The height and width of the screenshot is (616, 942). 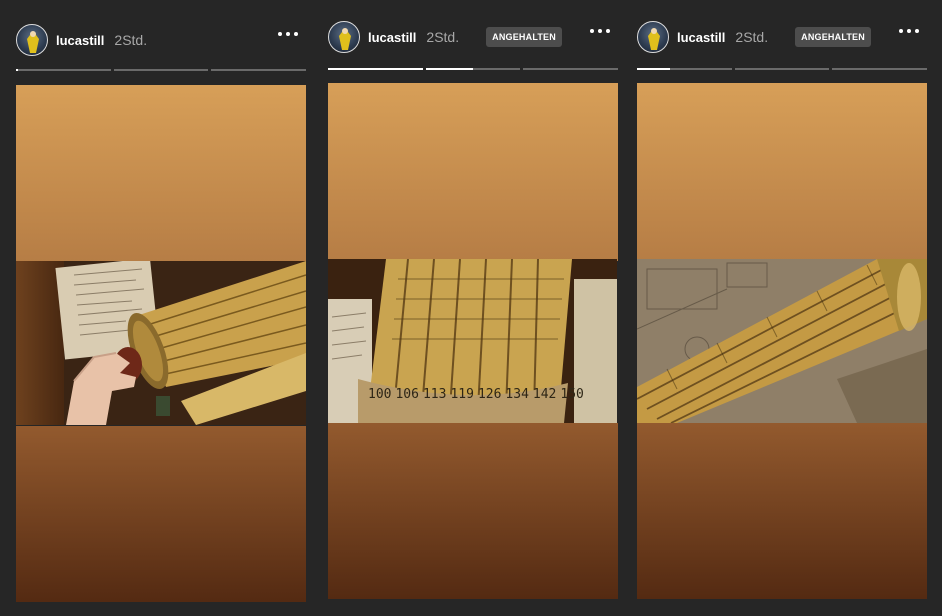 What do you see at coordinates (489, 394) in the screenshot?
I see `scale-number: 126` at bounding box center [489, 394].